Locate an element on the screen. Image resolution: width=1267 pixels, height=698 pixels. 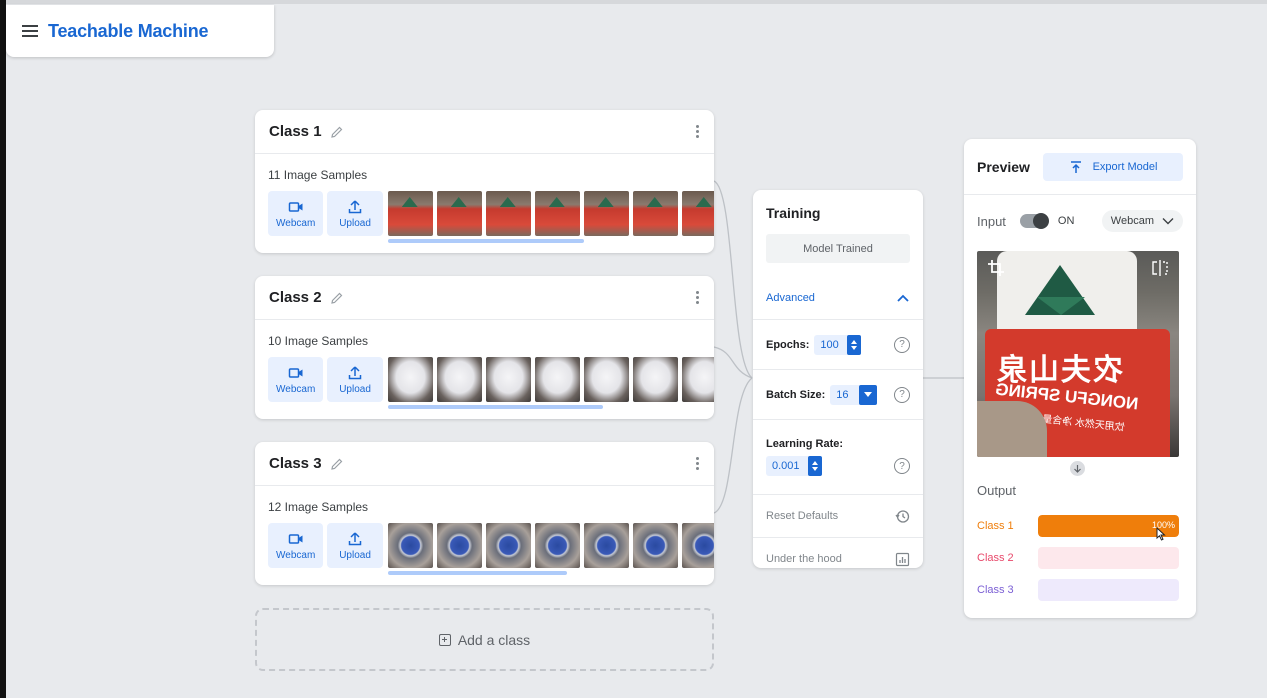
app-header: Teachable Machine is located at coordinates (140, 31).